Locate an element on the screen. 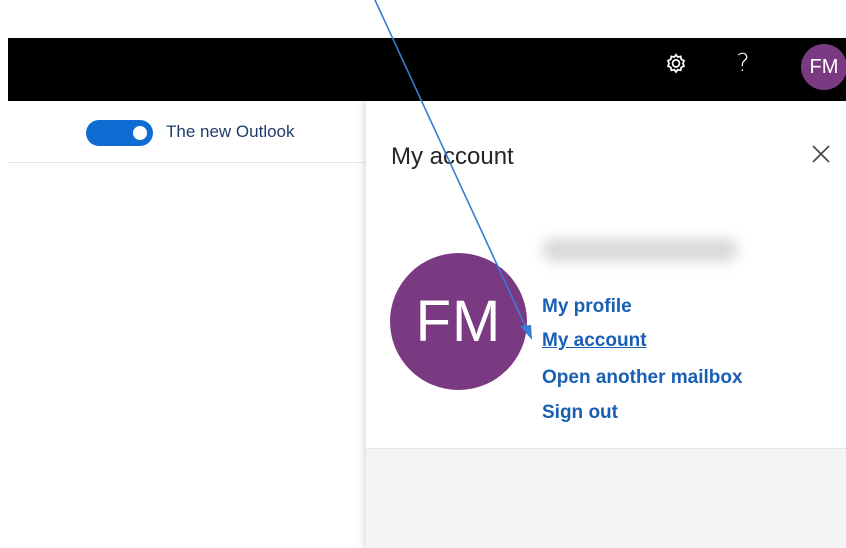  sign-out-link: Sign out is located at coordinates (580, 413).